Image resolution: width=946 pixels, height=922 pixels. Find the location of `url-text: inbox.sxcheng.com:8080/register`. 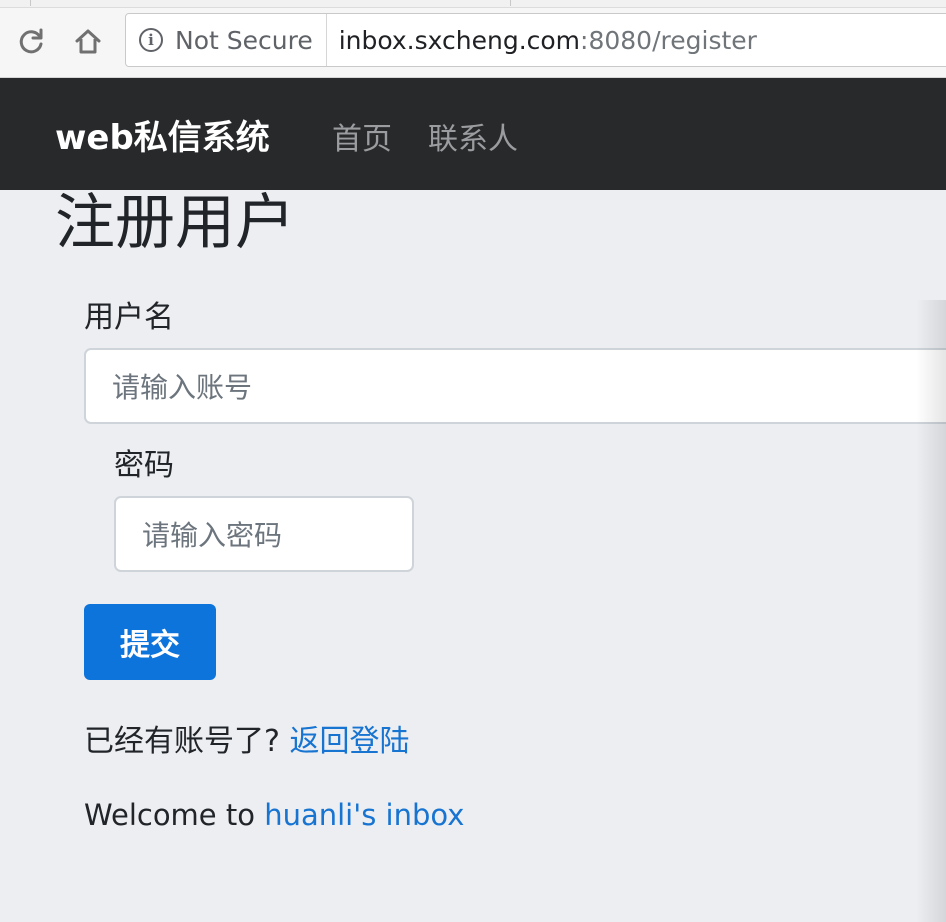

url-text: inbox.sxcheng.com:8080/register is located at coordinates (542, 40).